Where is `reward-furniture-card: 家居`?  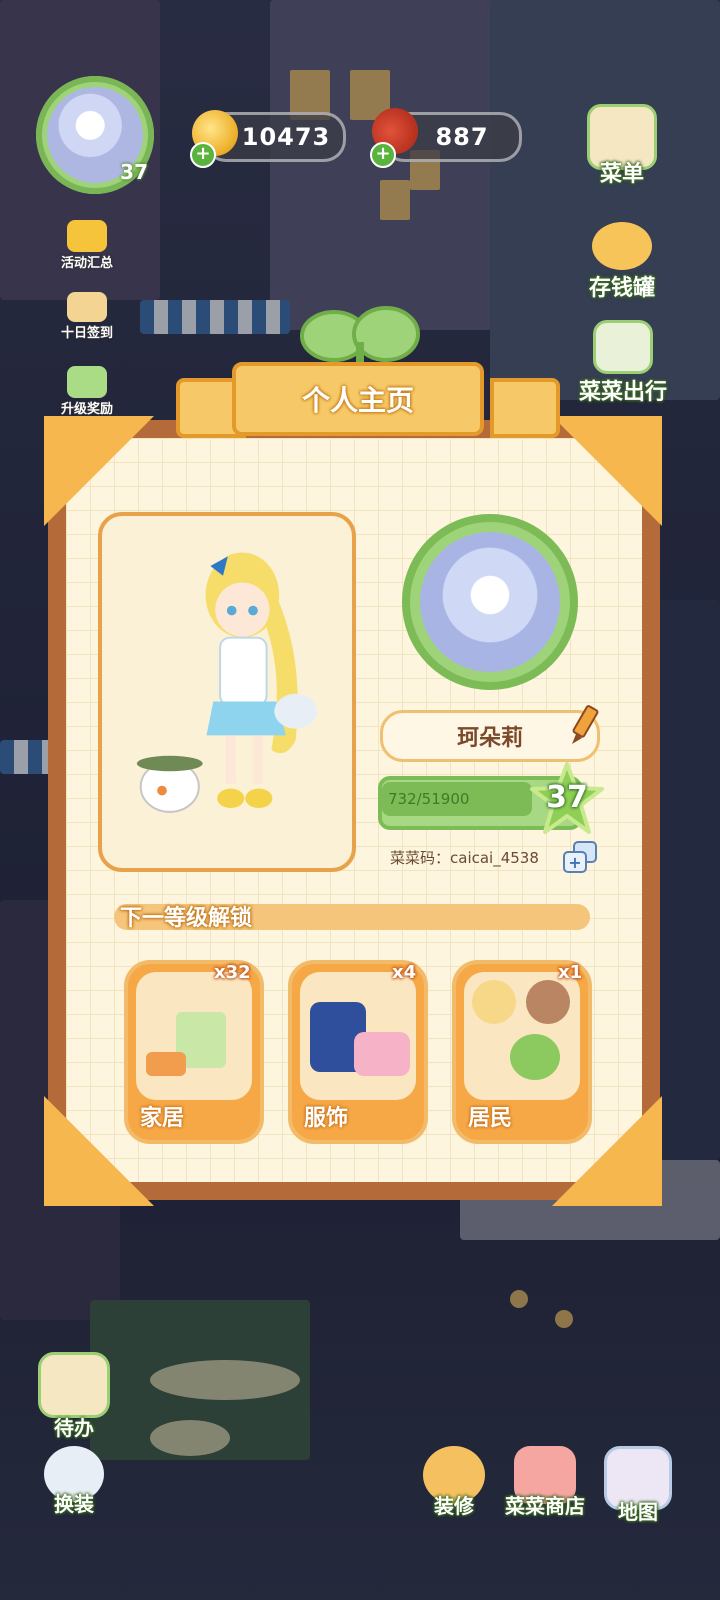 reward-furniture-card: 家居 is located at coordinates (194, 1052).